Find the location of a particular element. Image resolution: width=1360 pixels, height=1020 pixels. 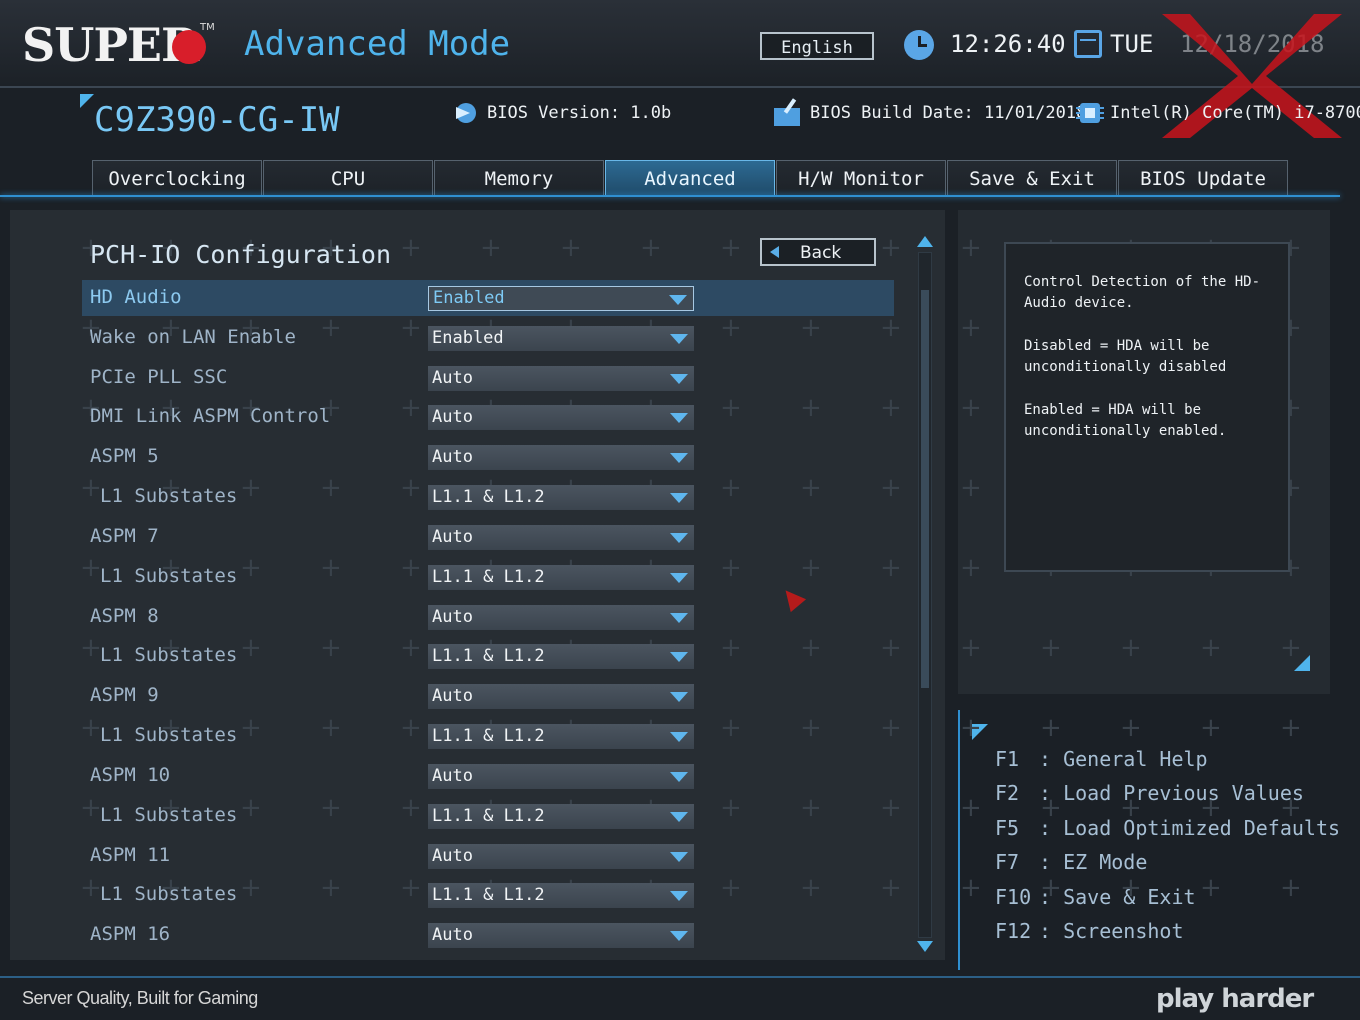

tab-overclocking: Overclocking is located at coordinates (177, 178).